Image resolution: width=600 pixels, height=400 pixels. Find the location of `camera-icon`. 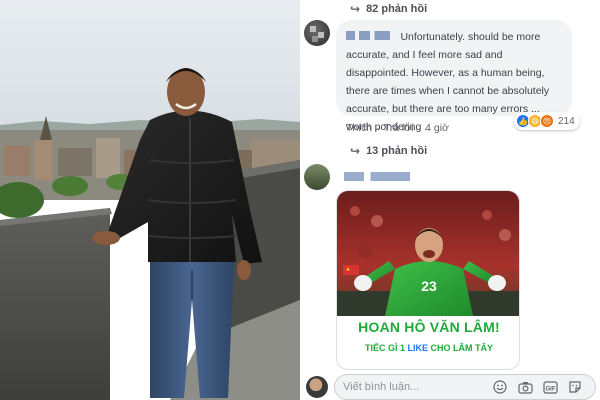

camera-icon is located at coordinates (525, 387).